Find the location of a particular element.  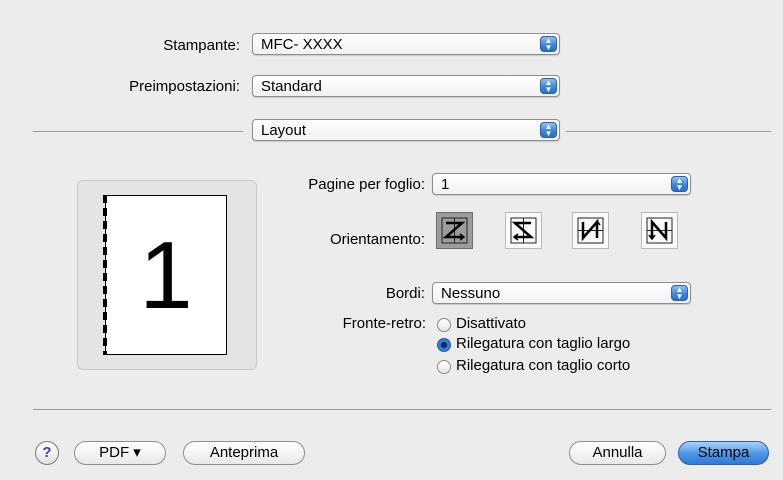

duplex-long-edge-label: Rilegatura con taglio largo is located at coordinates (543, 343).